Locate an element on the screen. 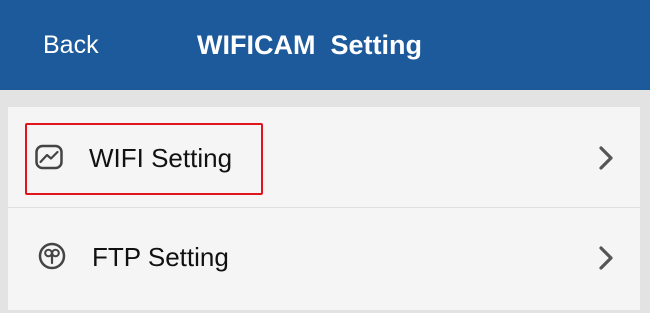  list-item-label: WIFI Setting is located at coordinates (161, 158).